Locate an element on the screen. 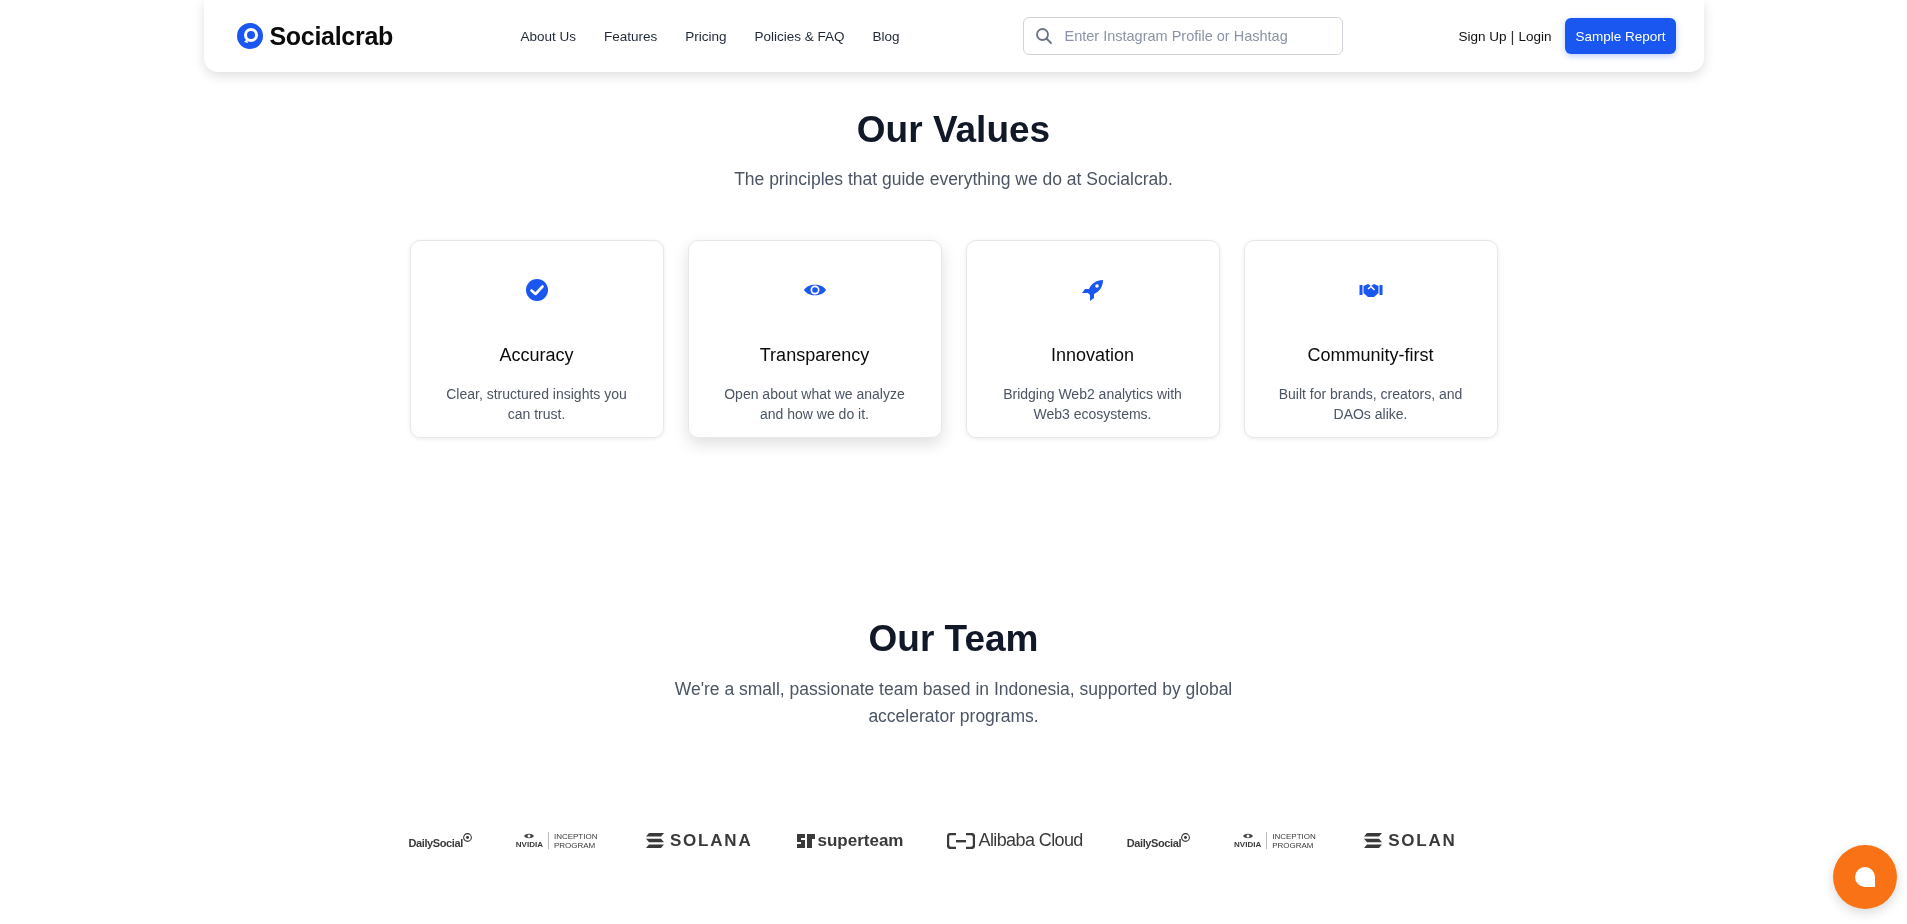 The width and height of the screenshot is (1907, 924). section-title: Our Values is located at coordinates (953, 130).